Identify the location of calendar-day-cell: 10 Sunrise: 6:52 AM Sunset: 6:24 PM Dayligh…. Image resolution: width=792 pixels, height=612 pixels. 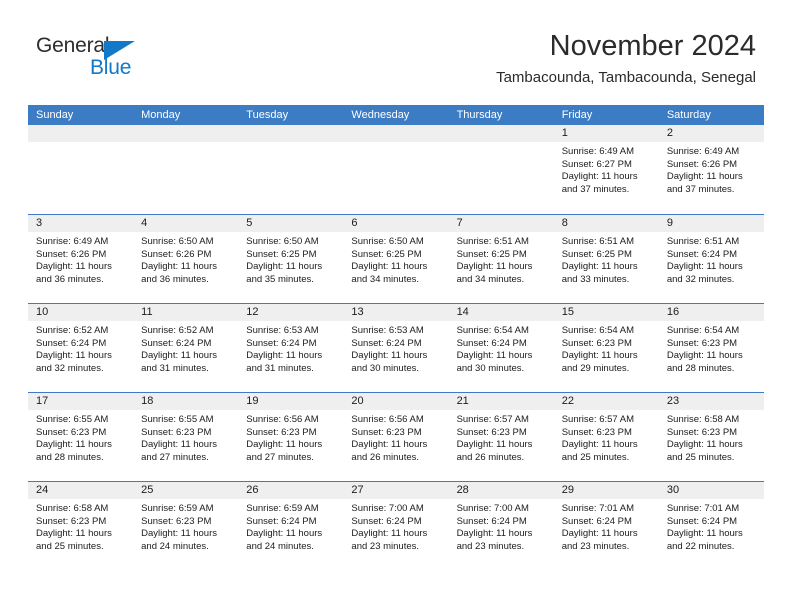
(81, 348).